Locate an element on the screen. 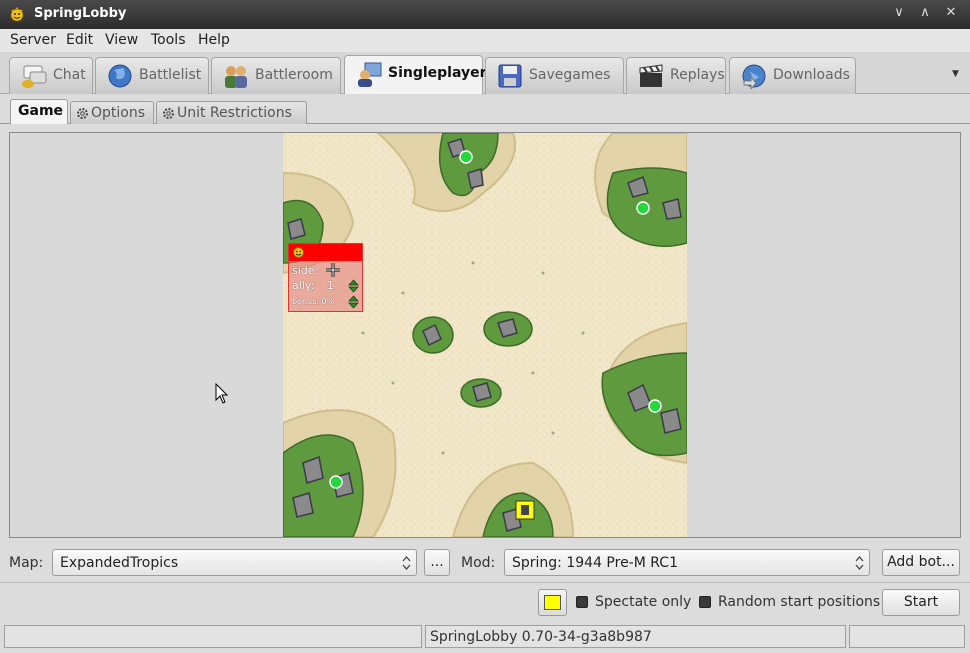  window-title: SpringLobby is located at coordinates (80, 13).